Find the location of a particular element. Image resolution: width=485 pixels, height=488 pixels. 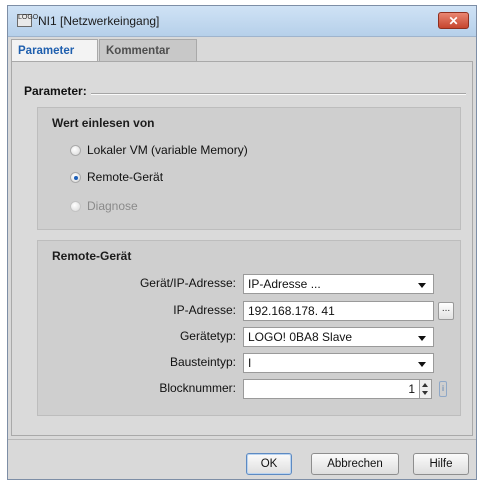

block-type-value: I is located at coordinates (250, 363).